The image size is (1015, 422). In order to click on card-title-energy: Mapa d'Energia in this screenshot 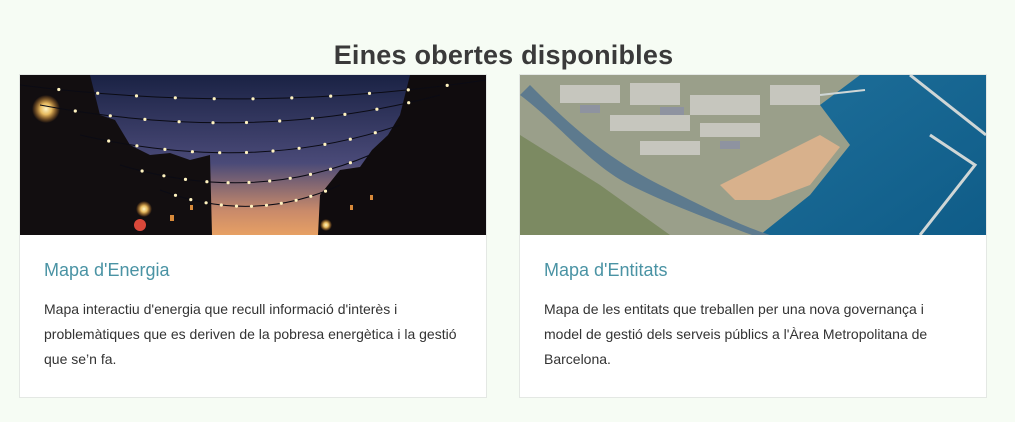, I will do `click(107, 270)`.